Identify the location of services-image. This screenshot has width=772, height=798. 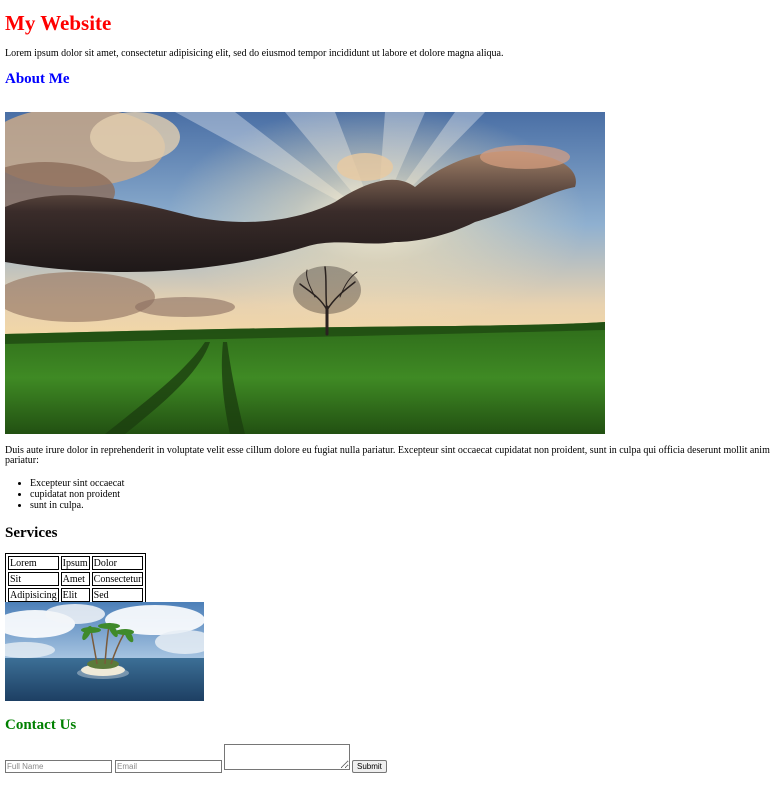
(104, 651).